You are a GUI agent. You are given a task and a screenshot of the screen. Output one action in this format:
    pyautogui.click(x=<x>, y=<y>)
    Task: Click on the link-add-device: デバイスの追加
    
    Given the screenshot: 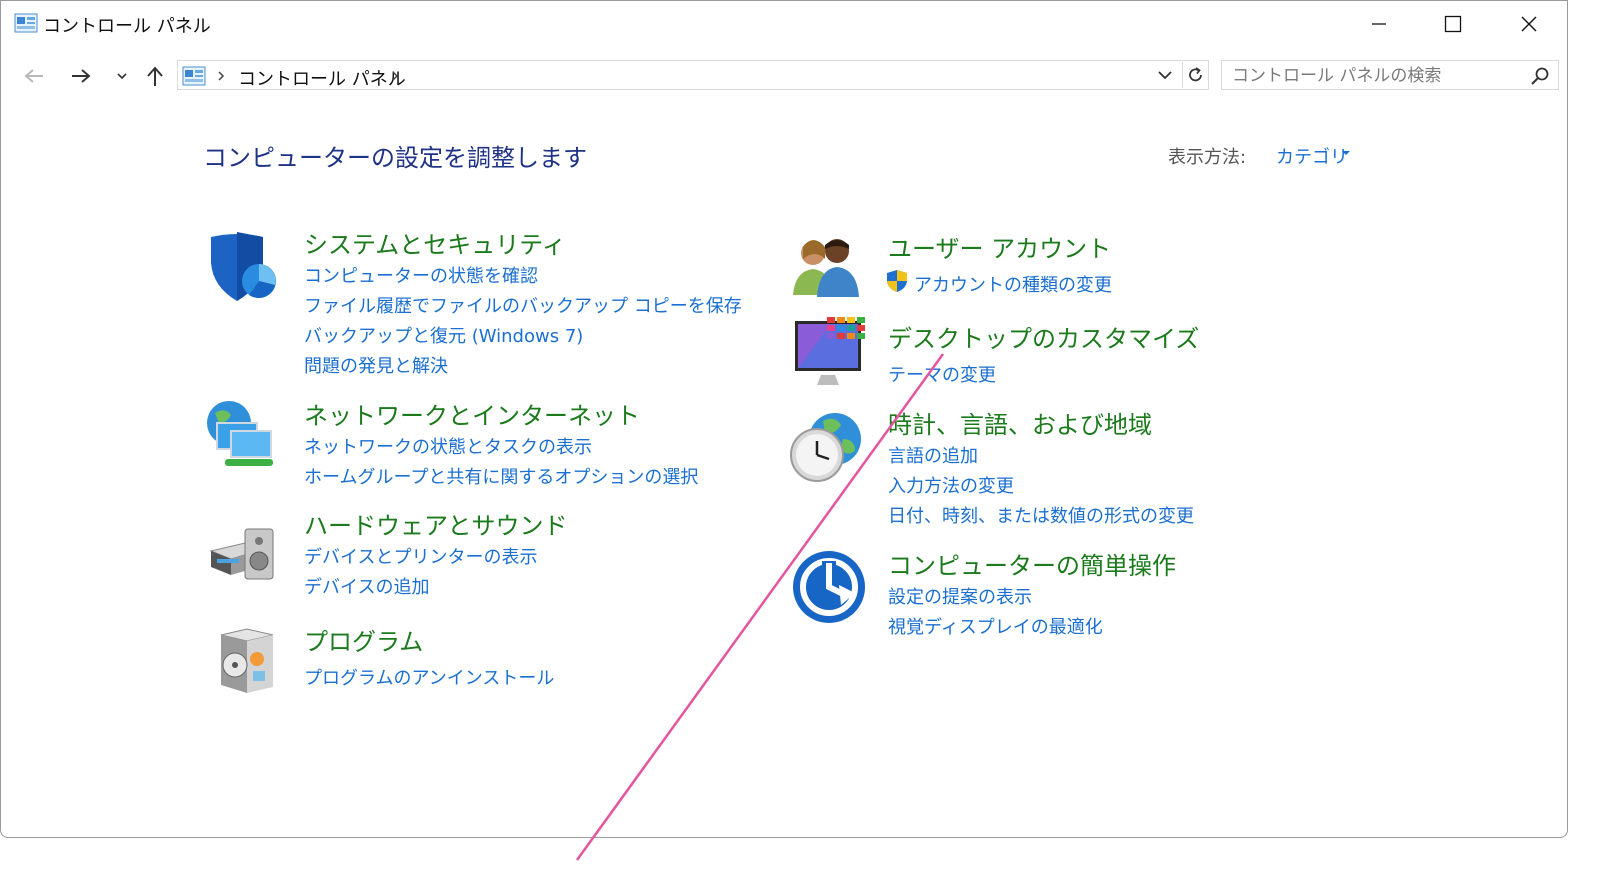 What is the action you would take?
    pyautogui.click(x=366, y=586)
    